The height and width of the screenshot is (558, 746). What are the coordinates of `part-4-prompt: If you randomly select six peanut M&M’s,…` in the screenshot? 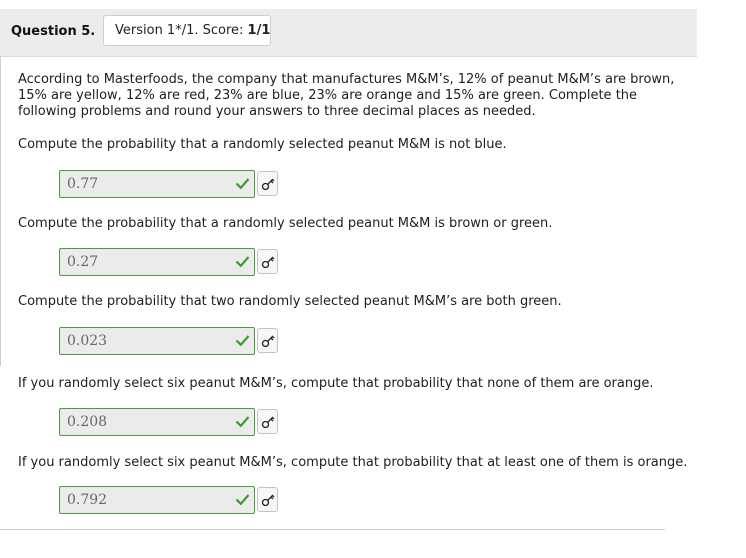 It's located at (336, 383).